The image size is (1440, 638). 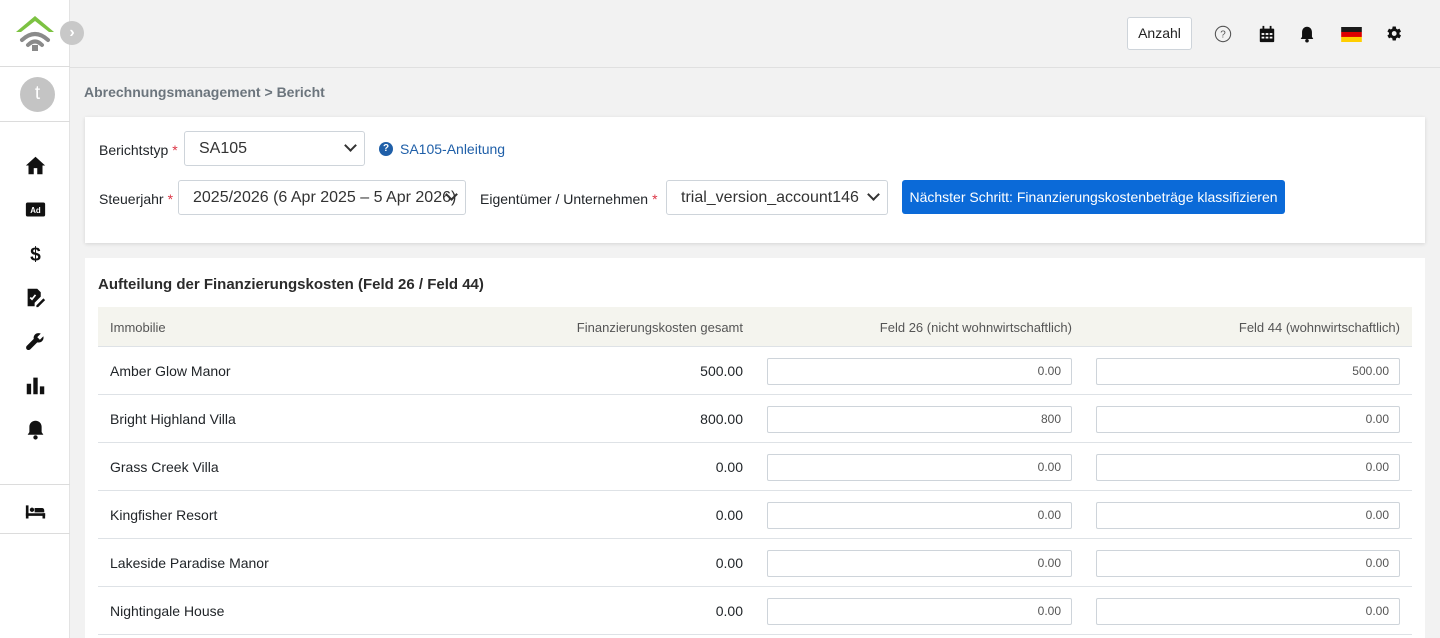 I want to click on table-row: Amber Glow Manor 500.00 0.00 500.00, so click(x=755, y=371).